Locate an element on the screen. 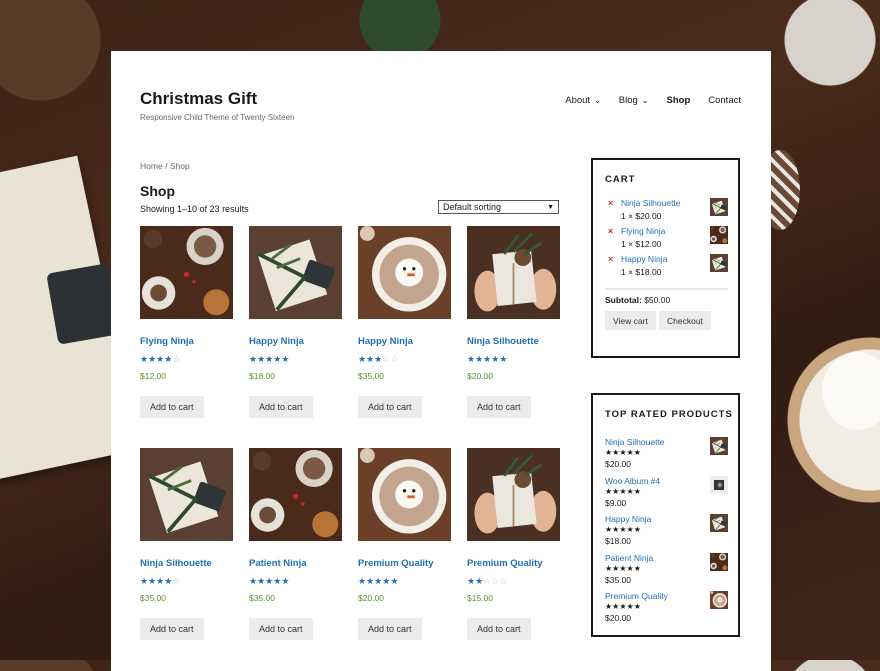 Image resolution: width=880 pixels, height=671 pixels. cart-item-quantity: 1 × $12.00 is located at coordinates (641, 244).